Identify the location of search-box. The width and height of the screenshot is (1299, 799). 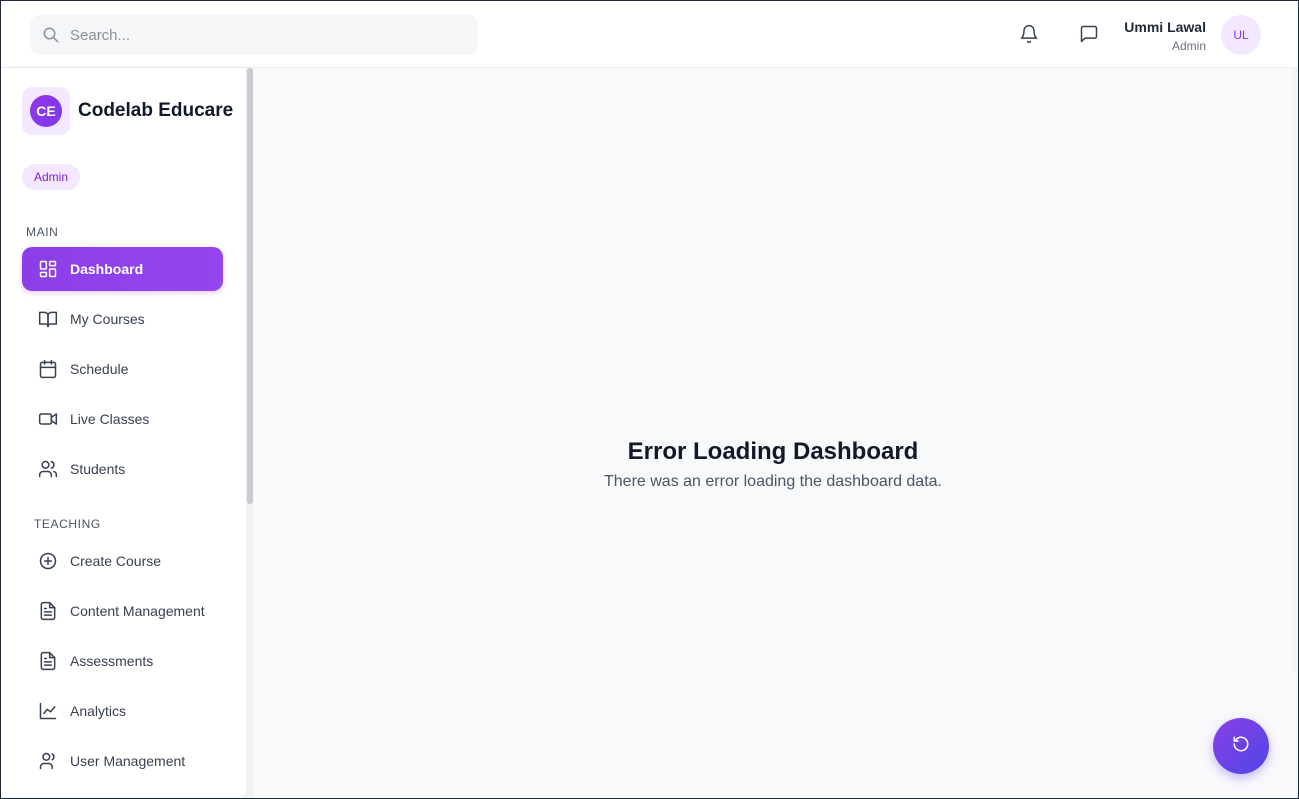
(254, 35).